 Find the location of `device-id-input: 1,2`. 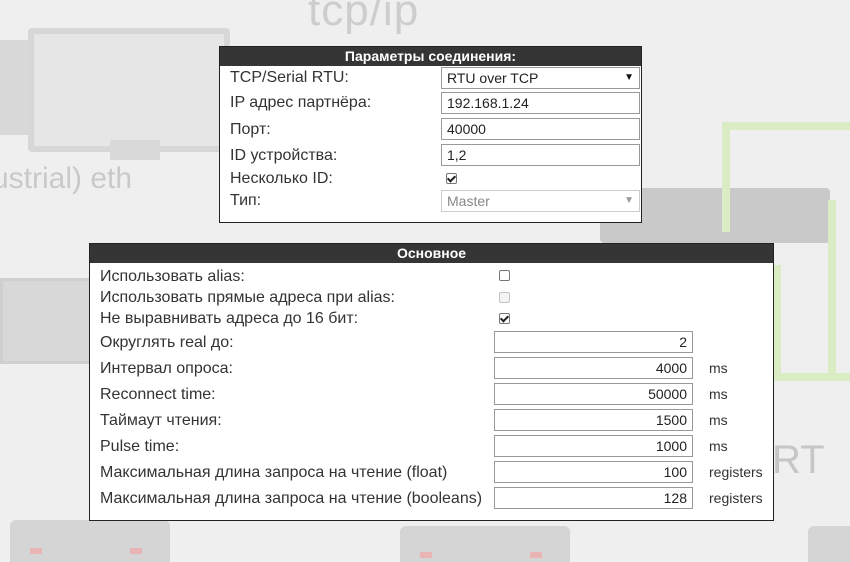

device-id-input: 1,2 is located at coordinates (540, 155).